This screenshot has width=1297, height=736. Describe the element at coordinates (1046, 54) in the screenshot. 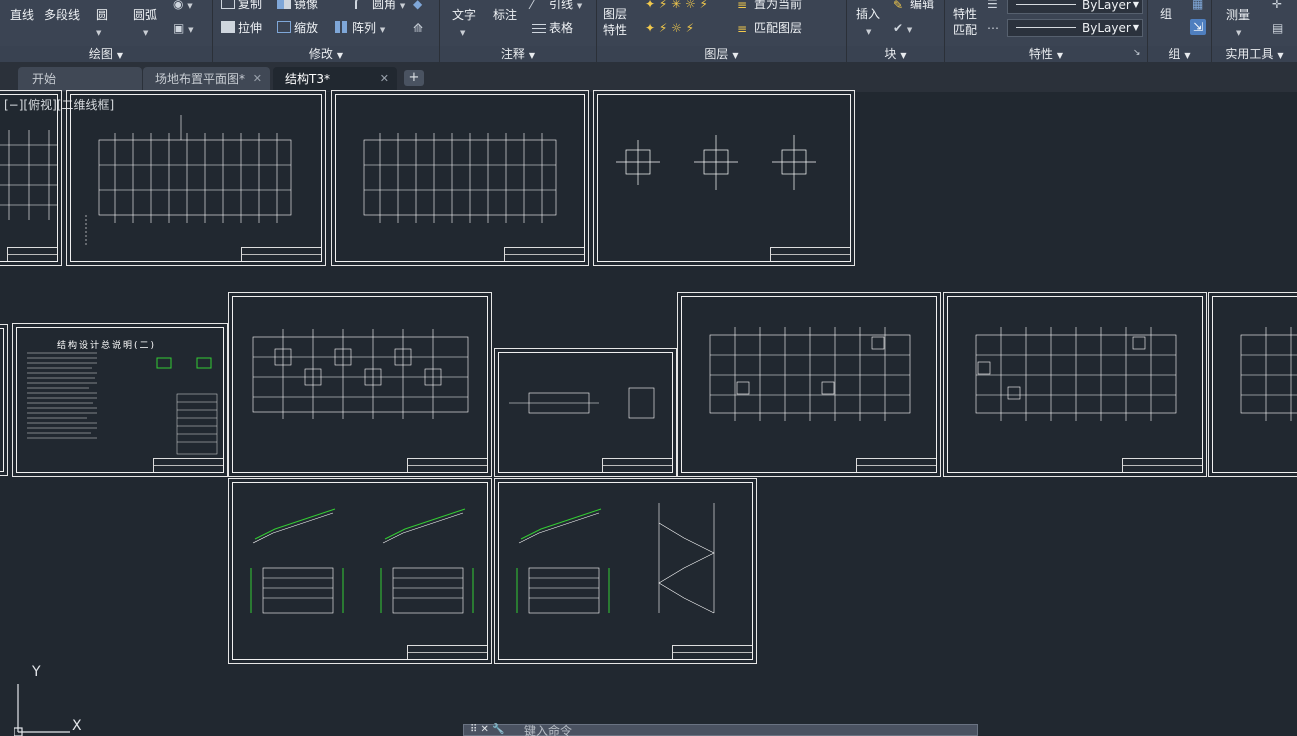

I see `panel-title-properties: 特性 ▼` at that location.